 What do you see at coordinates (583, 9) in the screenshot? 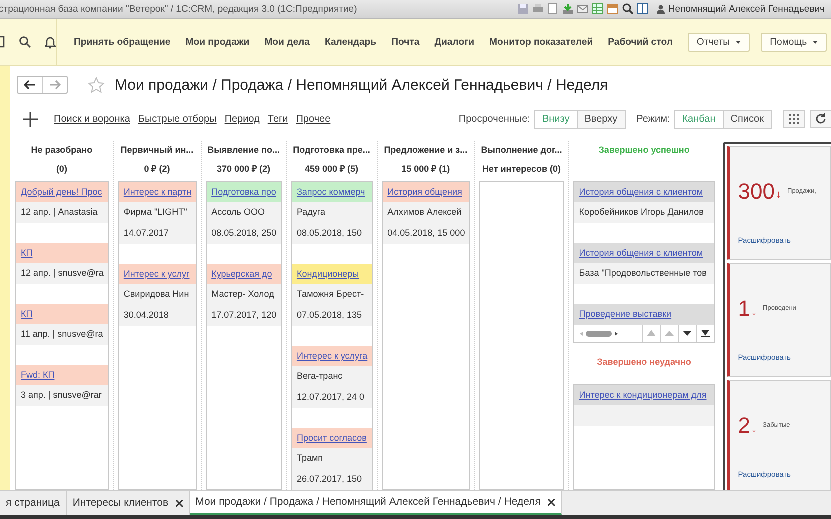
I see `envelope-icon` at bounding box center [583, 9].